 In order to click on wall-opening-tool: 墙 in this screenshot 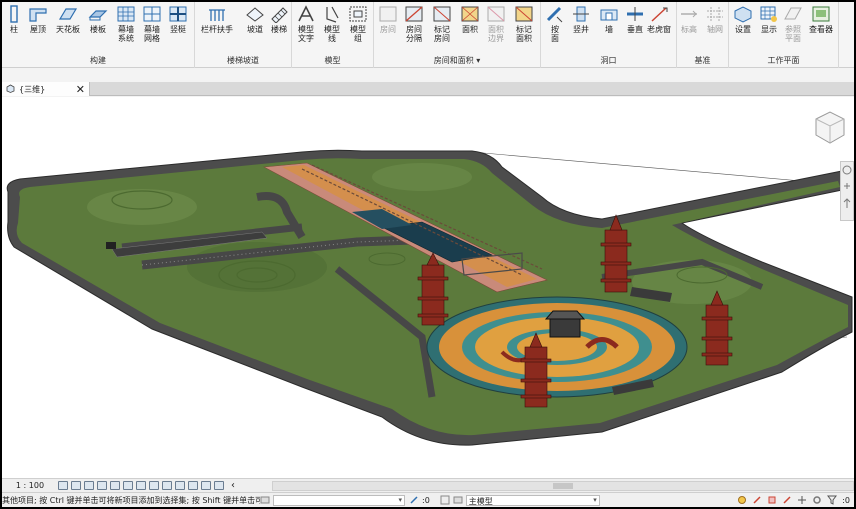, I will do `click(609, 19)`.